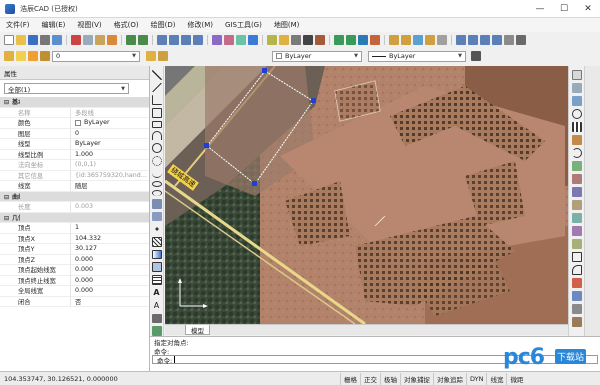  Describe the element at coordinates (9, 56) in the screenshot. I see `layer-manager-icon` at that location.